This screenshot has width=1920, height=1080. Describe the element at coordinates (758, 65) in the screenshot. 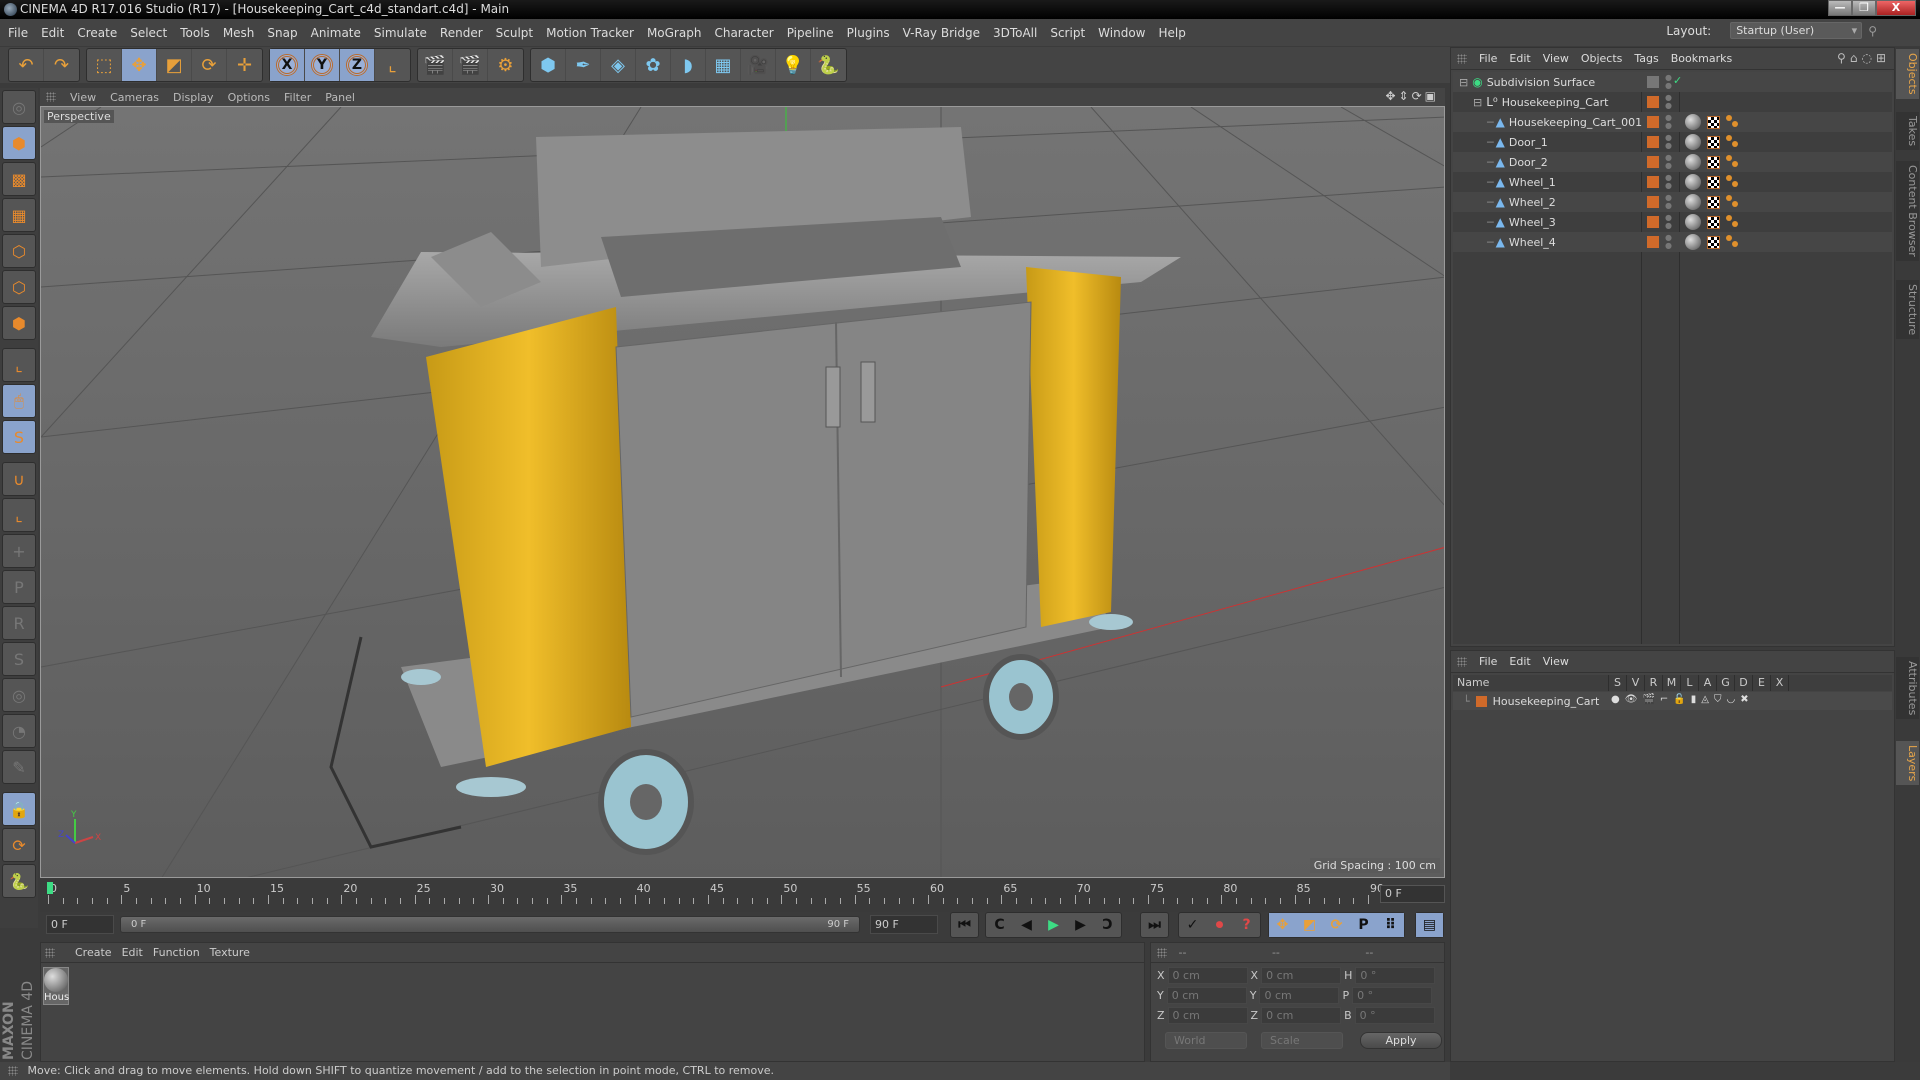

I see `camera-button: 🎥` at that location.